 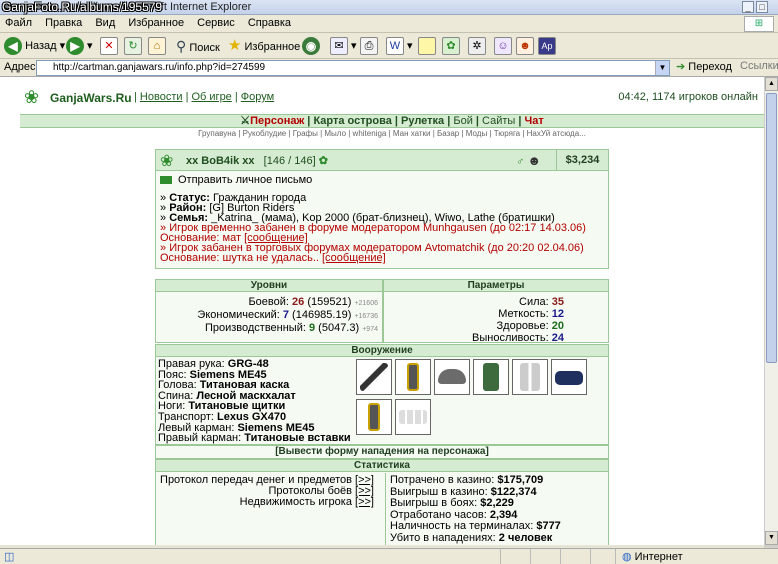 I want to click on address-dropdown-icon: ▼, so click(x=662, y=68).